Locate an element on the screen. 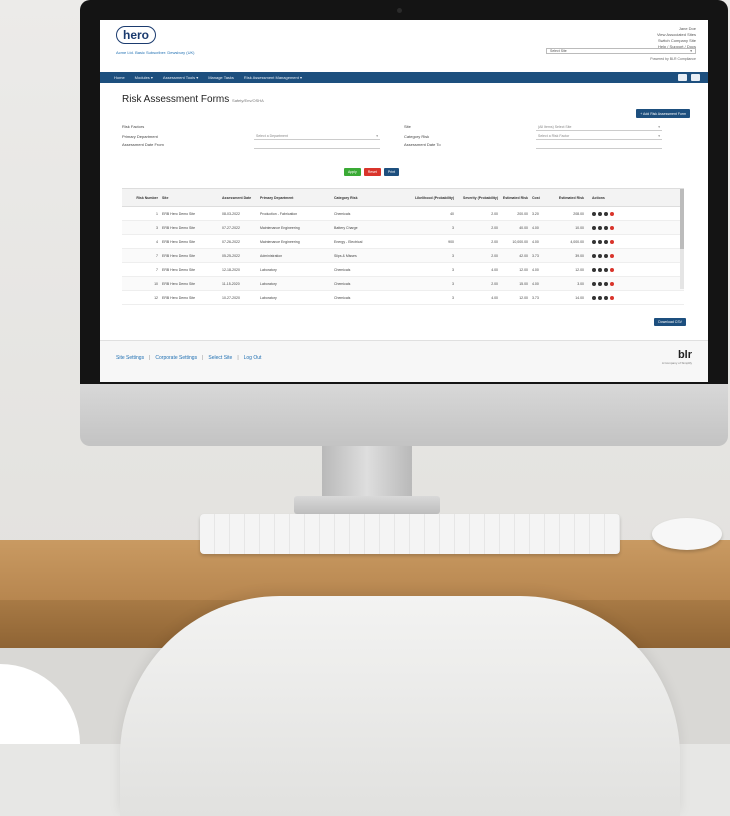 This screenshot has height=816, width=730. cell-likelihood: 3 is located at coordinates (453, 255).